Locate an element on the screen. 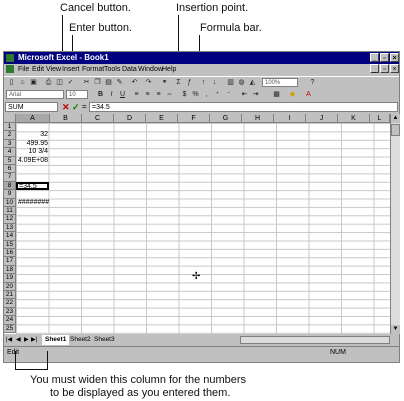 Image resolution: width=404 pixels, height=401 pixels. menu-edit: Edit is located at coordinates (38, 69).